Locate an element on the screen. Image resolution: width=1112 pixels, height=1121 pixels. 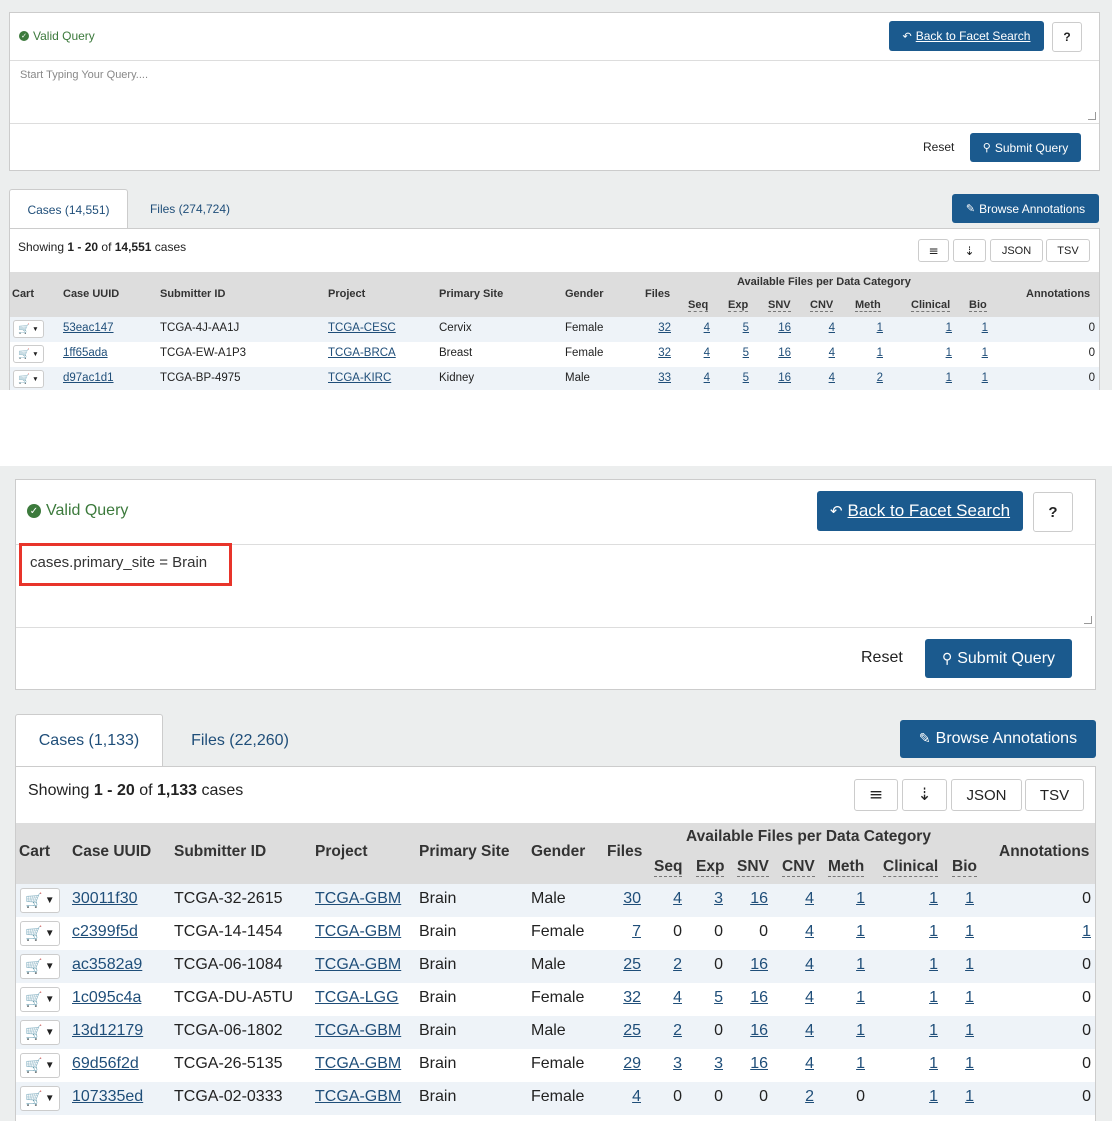
cell-files: 29 is located at coordinates (632, 1064).